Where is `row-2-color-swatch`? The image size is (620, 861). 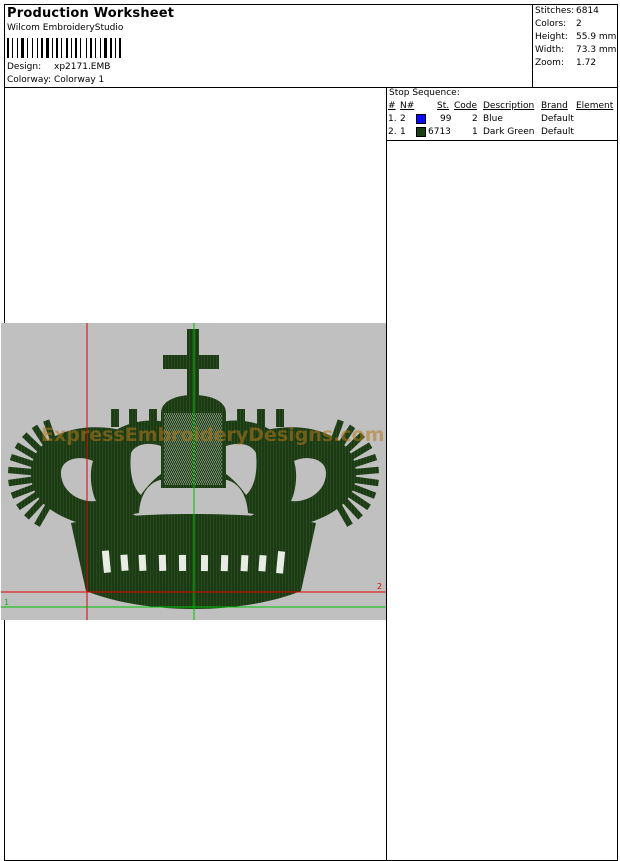 row-2-color-swatch is located at coordinates (421, 132).